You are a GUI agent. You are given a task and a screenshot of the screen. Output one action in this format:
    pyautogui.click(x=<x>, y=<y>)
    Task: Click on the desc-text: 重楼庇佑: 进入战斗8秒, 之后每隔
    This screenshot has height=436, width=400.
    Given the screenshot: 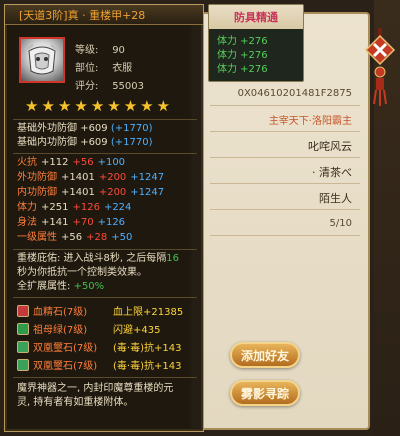 What is the action you would take?
    pyautogui.click(x=92, y=258)
    